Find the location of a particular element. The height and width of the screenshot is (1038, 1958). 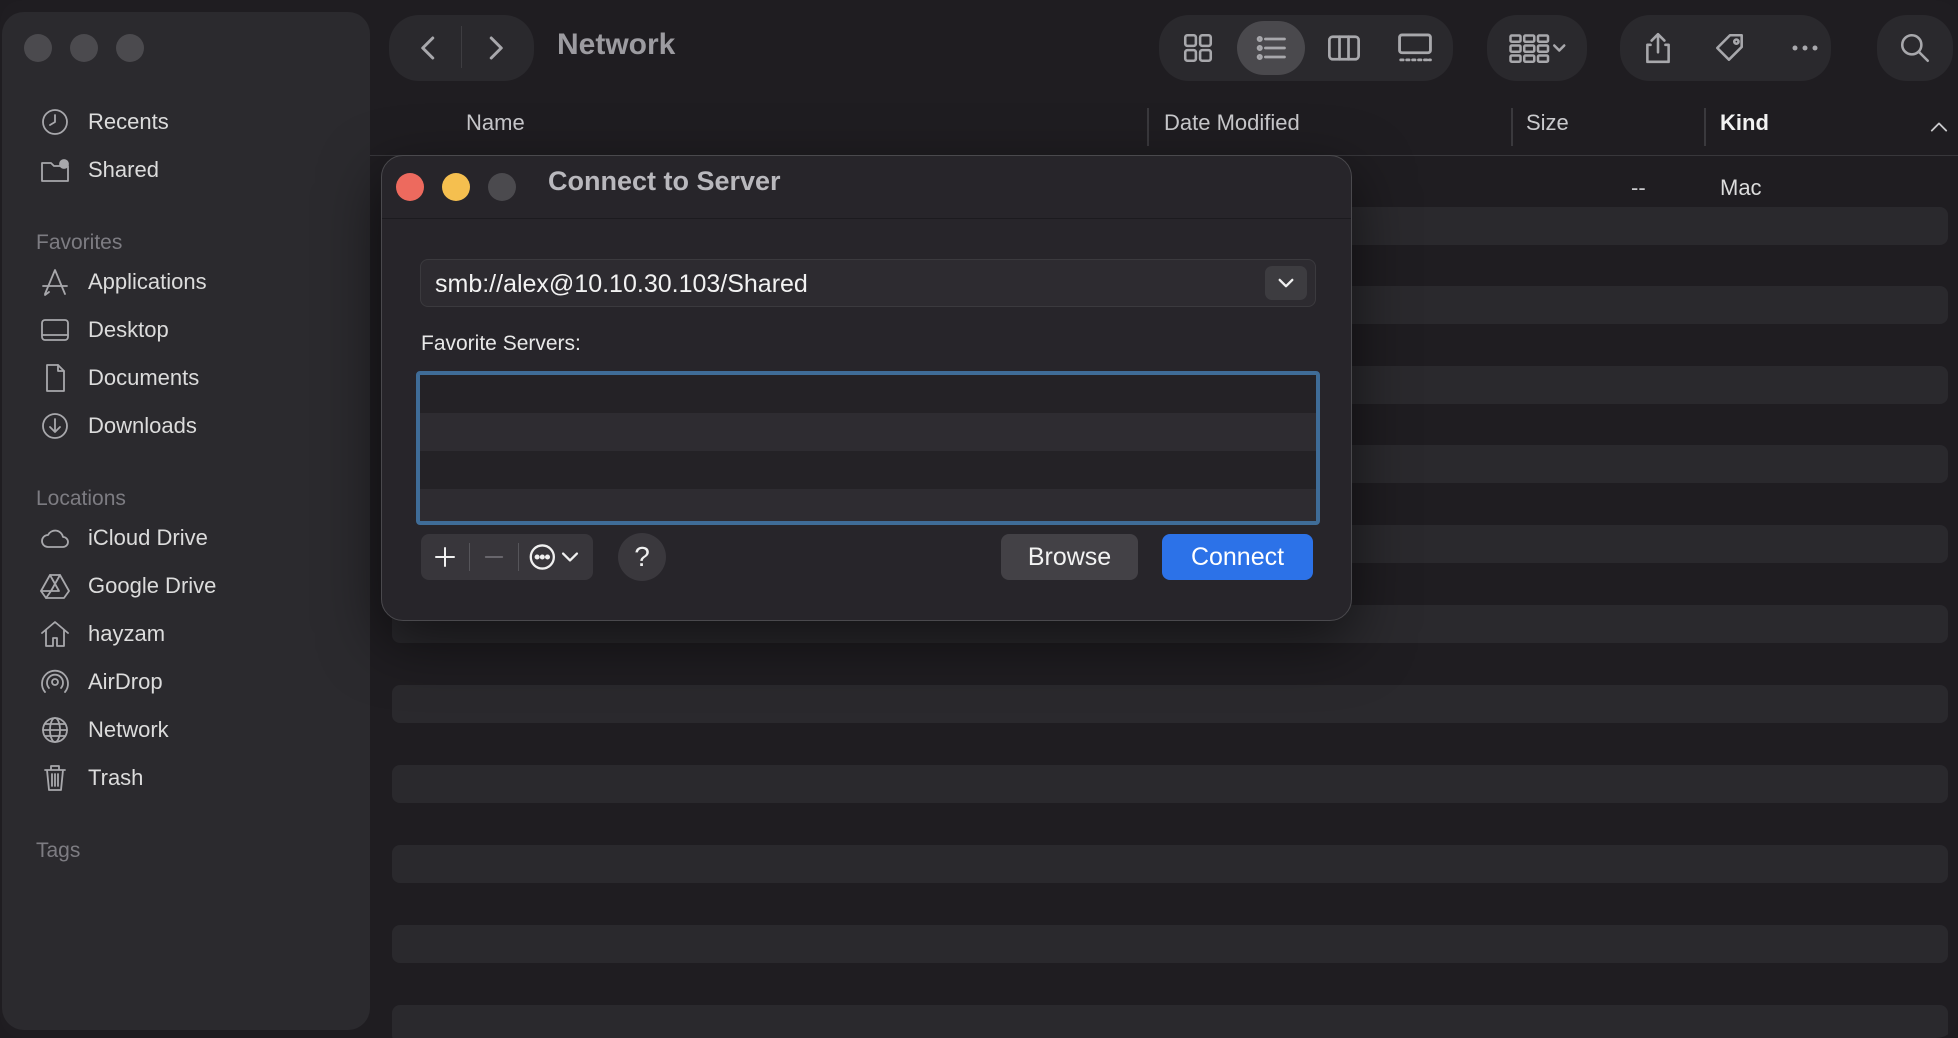

sidebar-item-label: Network is located at coordinates (128, 729).